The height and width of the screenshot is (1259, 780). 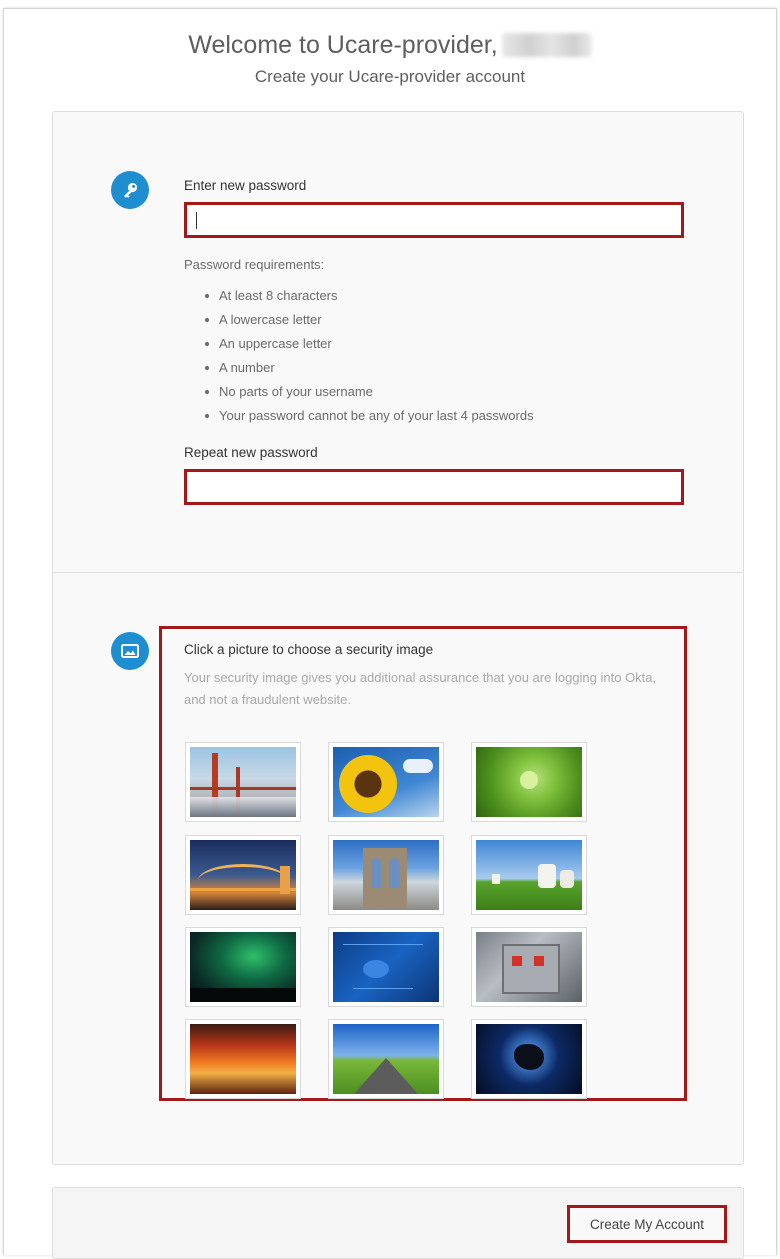 I want to click on security-image-brooklyn-bridge, so click(x=386, y=875).